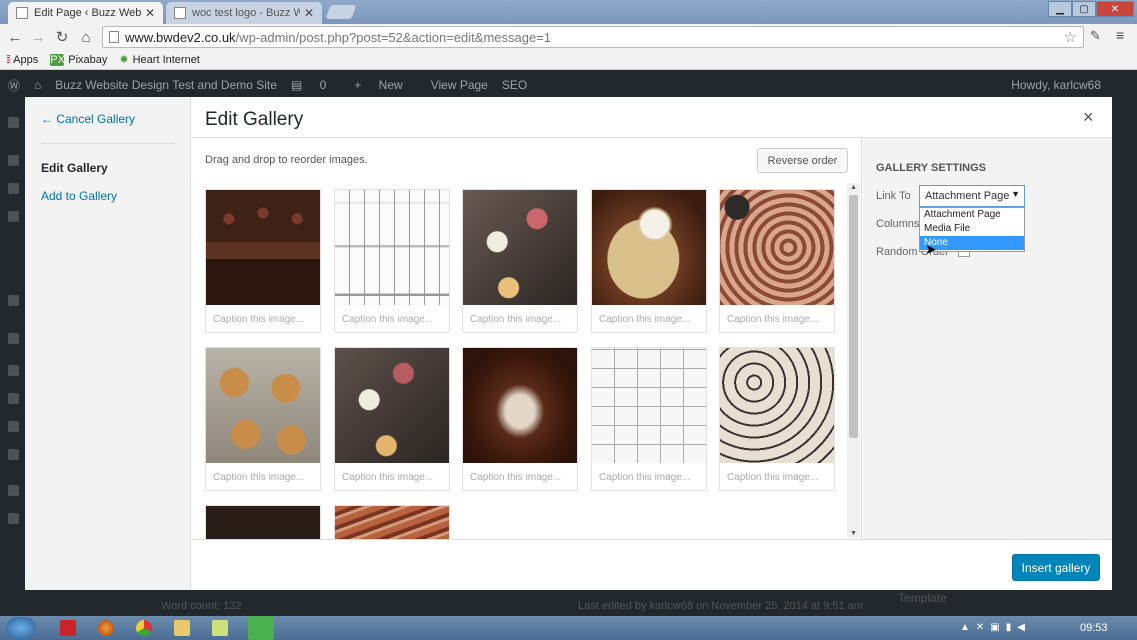 This screenshot has height=640, width=1137. I want to click on option-media-file: Media File, so click(972, 229).